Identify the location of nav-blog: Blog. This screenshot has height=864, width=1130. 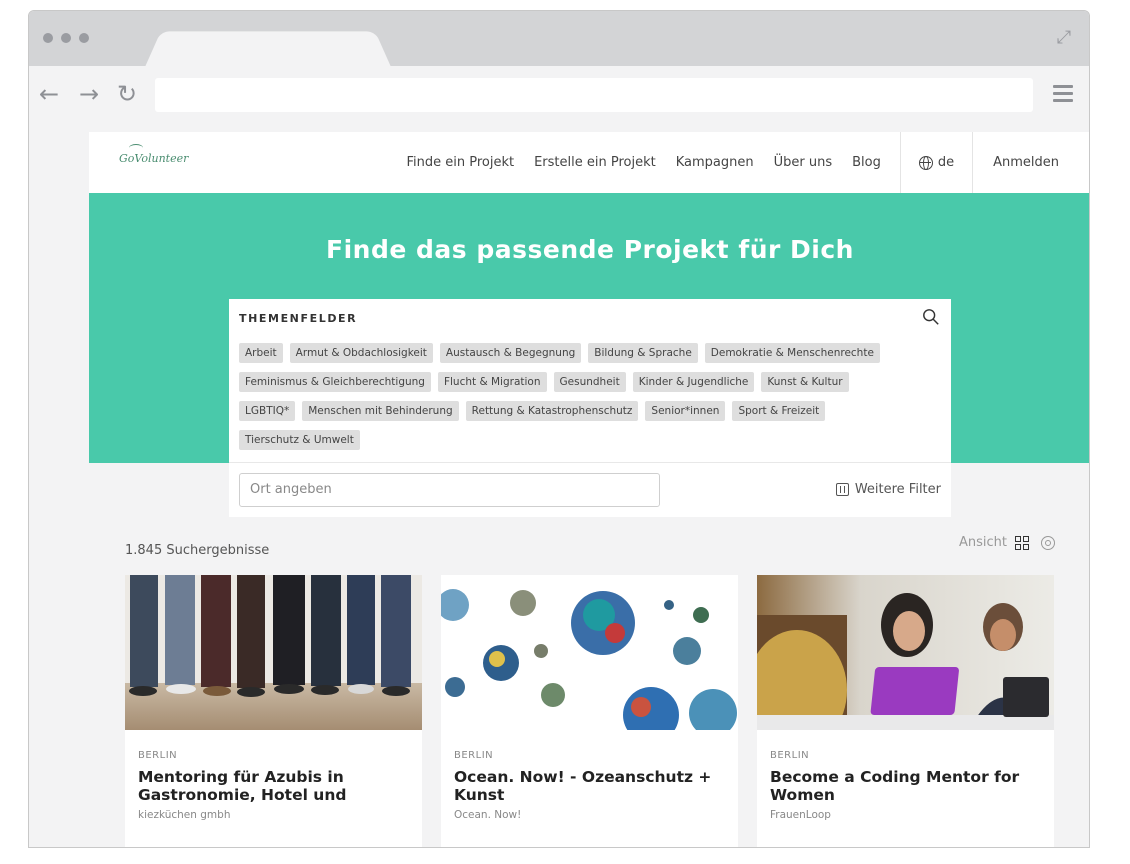
(866, 162).